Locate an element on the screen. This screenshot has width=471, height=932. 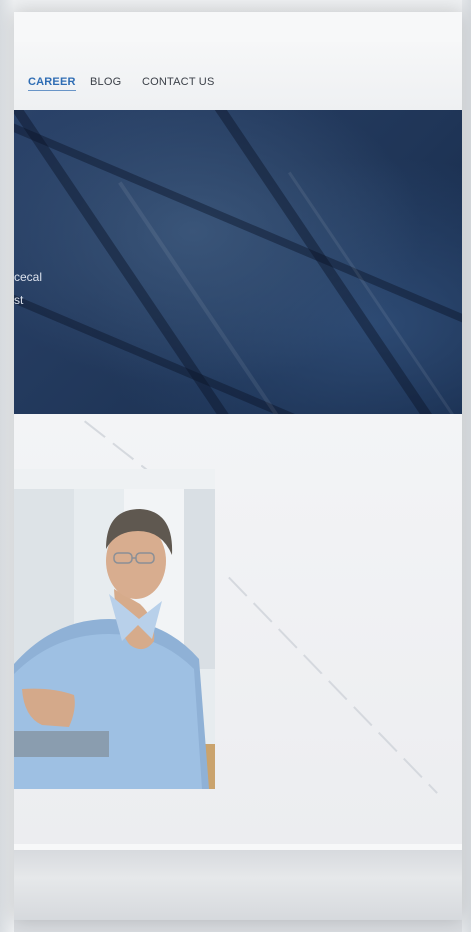
top-navigation: CAREER BLOG CONTACT US is located at coordinates (238, 77).